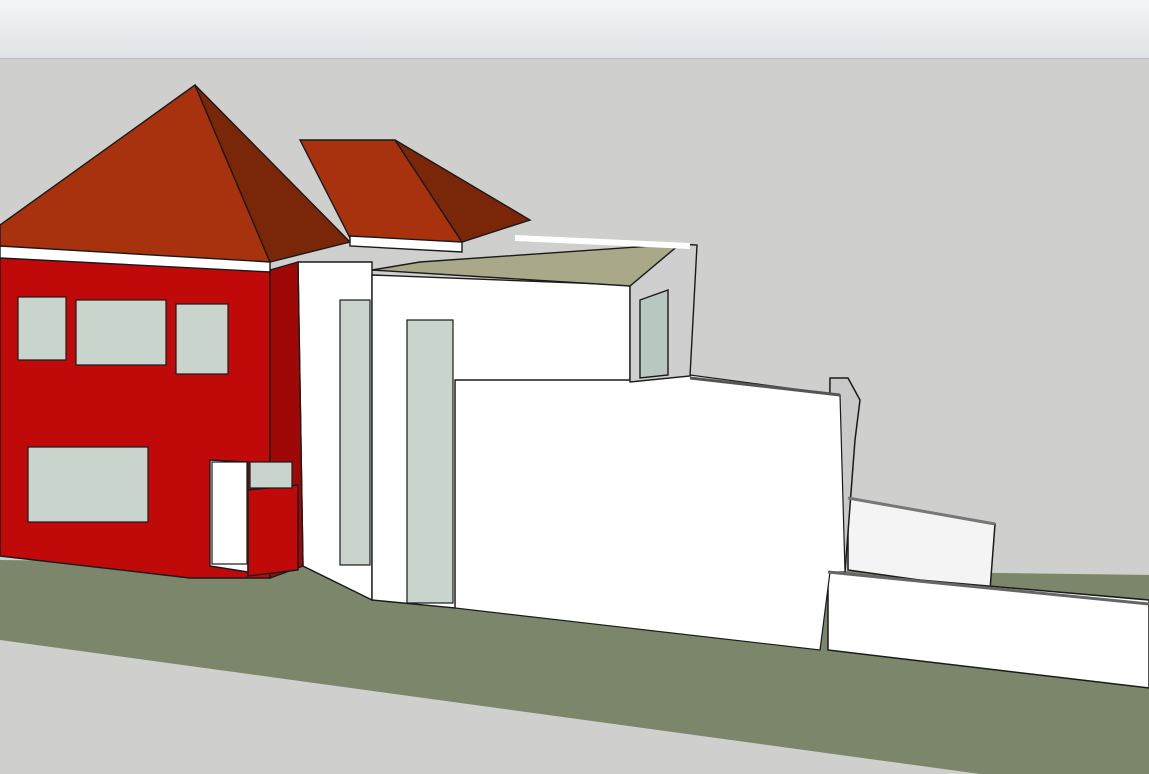 The height and width of the screenshot is (774, 1149). Describe the element at coordinates (574, 29) in the screenshot. I see `toolbar` at that location.